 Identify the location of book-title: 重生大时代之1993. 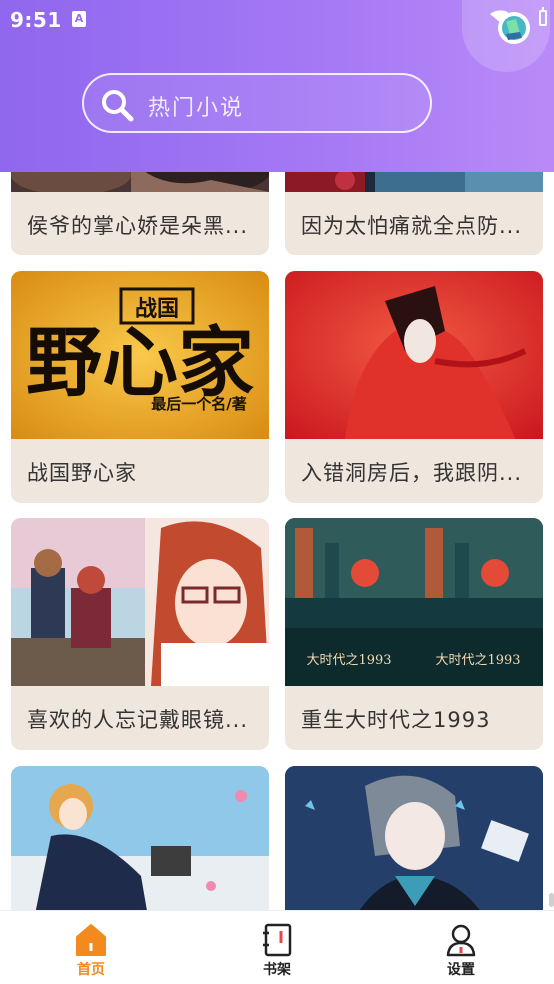
(396, 720).